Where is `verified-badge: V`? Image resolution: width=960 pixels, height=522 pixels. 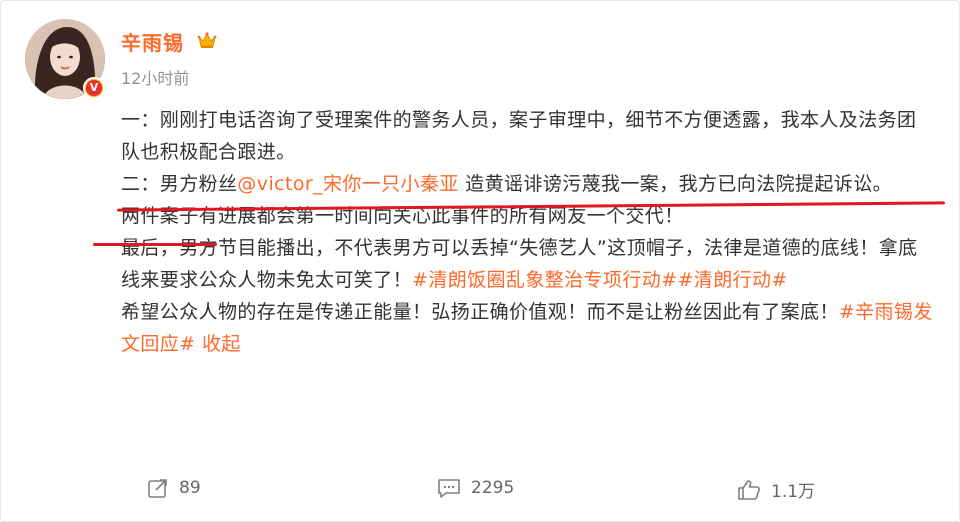 verified-badge: V is located at coordinates (94, 88).